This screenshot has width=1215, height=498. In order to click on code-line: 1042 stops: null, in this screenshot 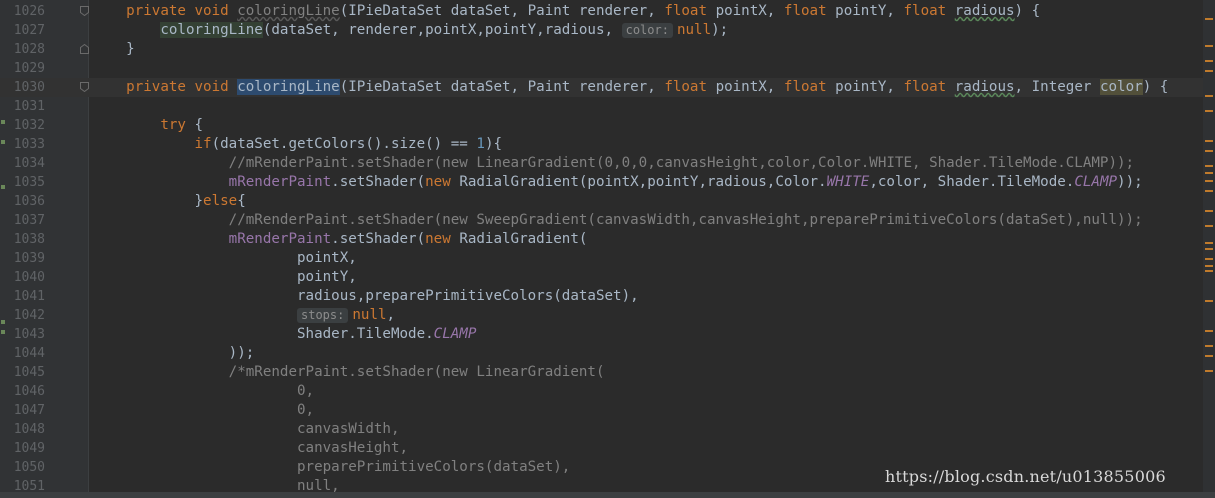, I will do `click(601, 315)`.